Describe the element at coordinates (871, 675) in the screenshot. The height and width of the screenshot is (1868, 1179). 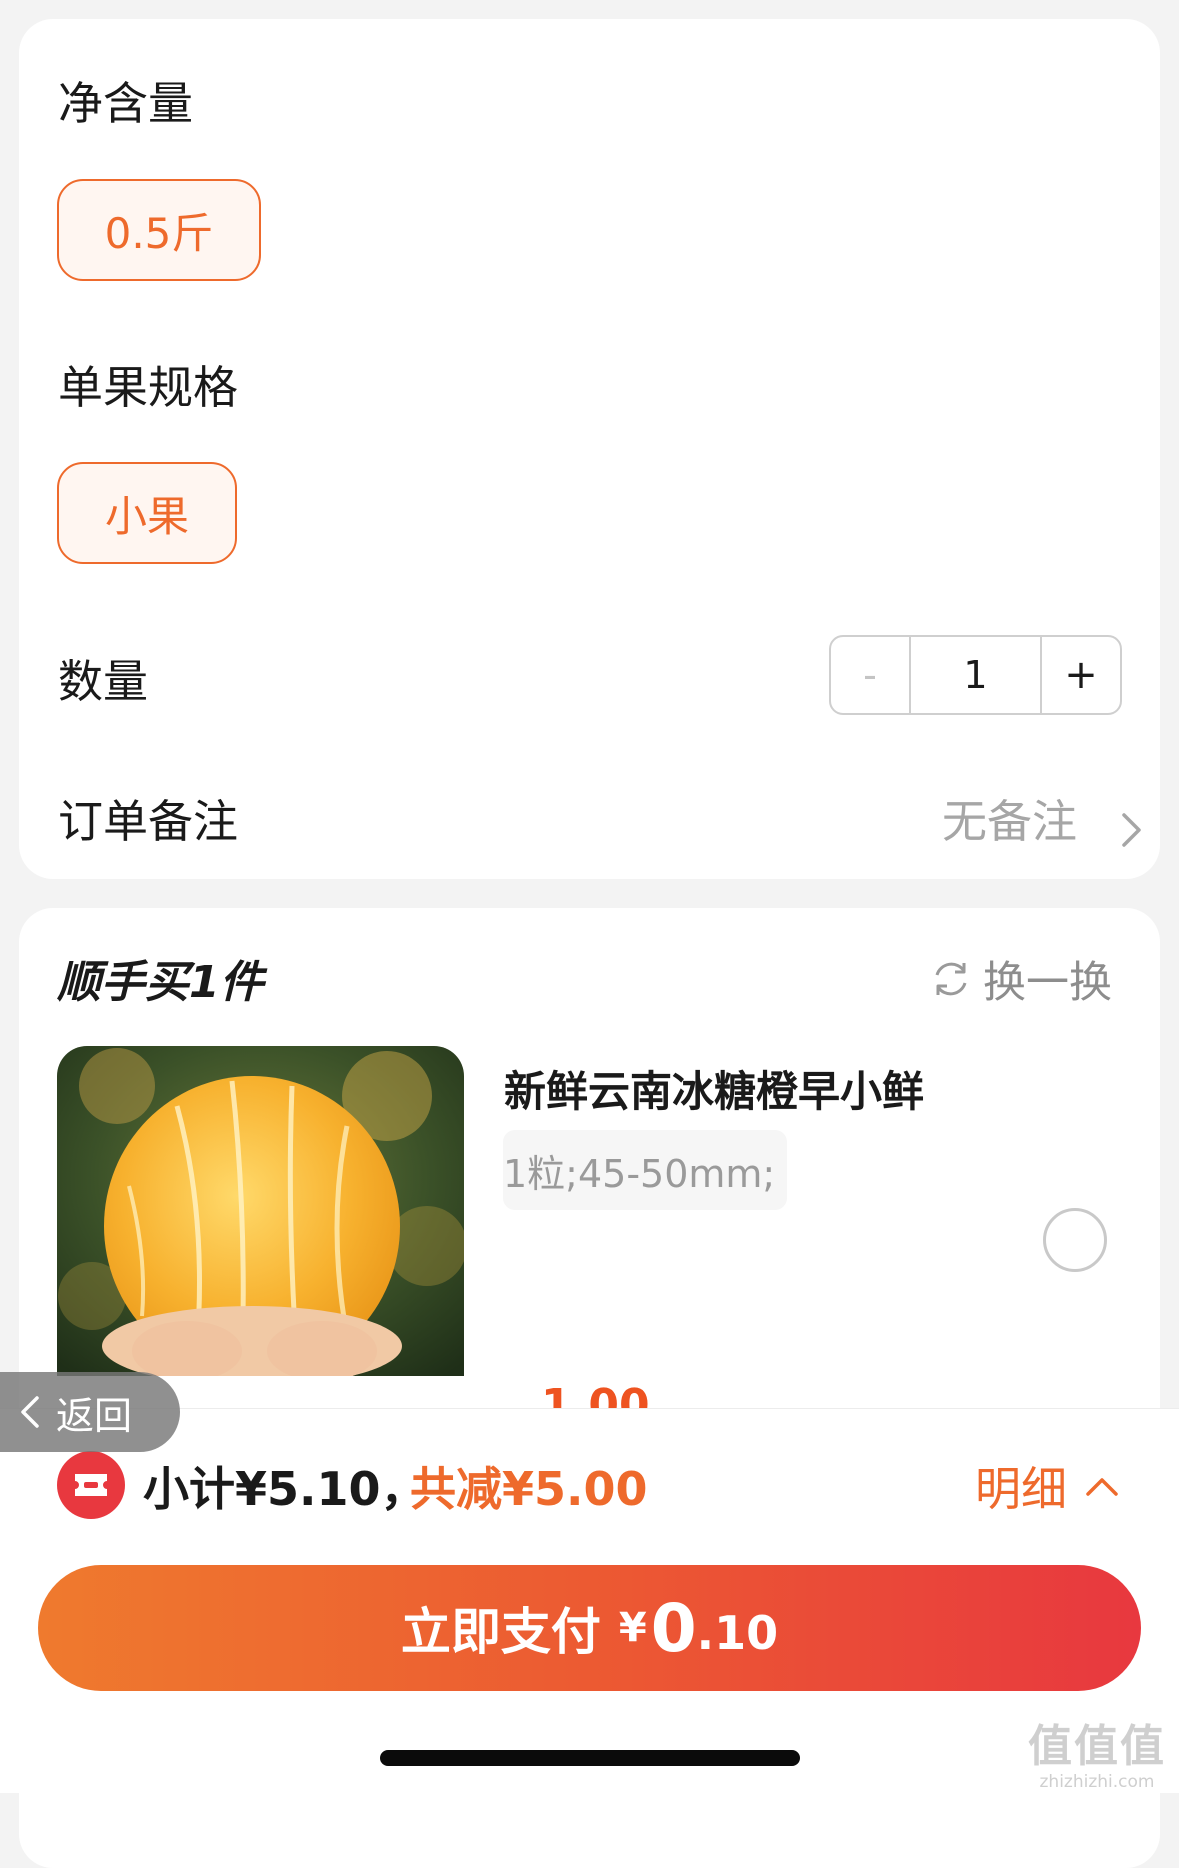
I see `quantity-decrease-button: -` at that location.